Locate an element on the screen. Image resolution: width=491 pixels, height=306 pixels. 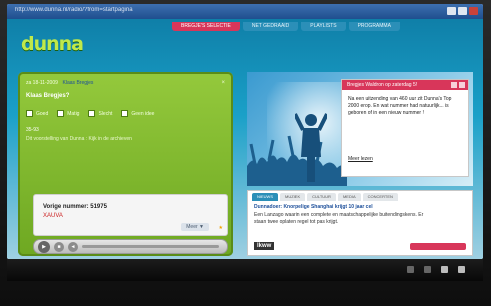
poll-option-label: Matig is located at coordinates (73, 113).